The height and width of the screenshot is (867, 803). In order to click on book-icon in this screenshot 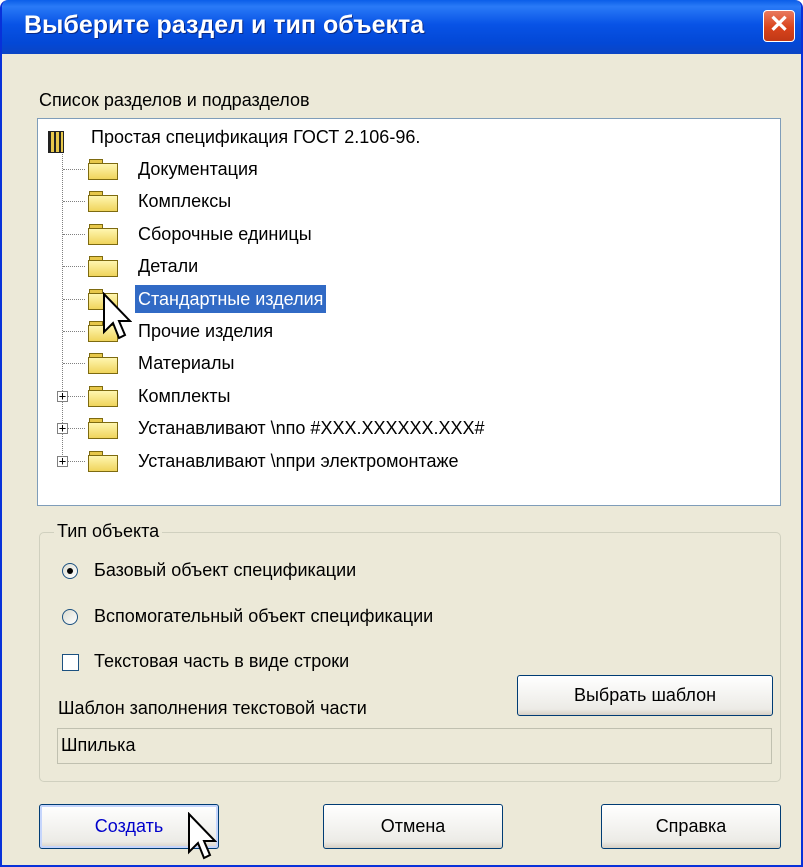, I will do `click(56, 142)`.